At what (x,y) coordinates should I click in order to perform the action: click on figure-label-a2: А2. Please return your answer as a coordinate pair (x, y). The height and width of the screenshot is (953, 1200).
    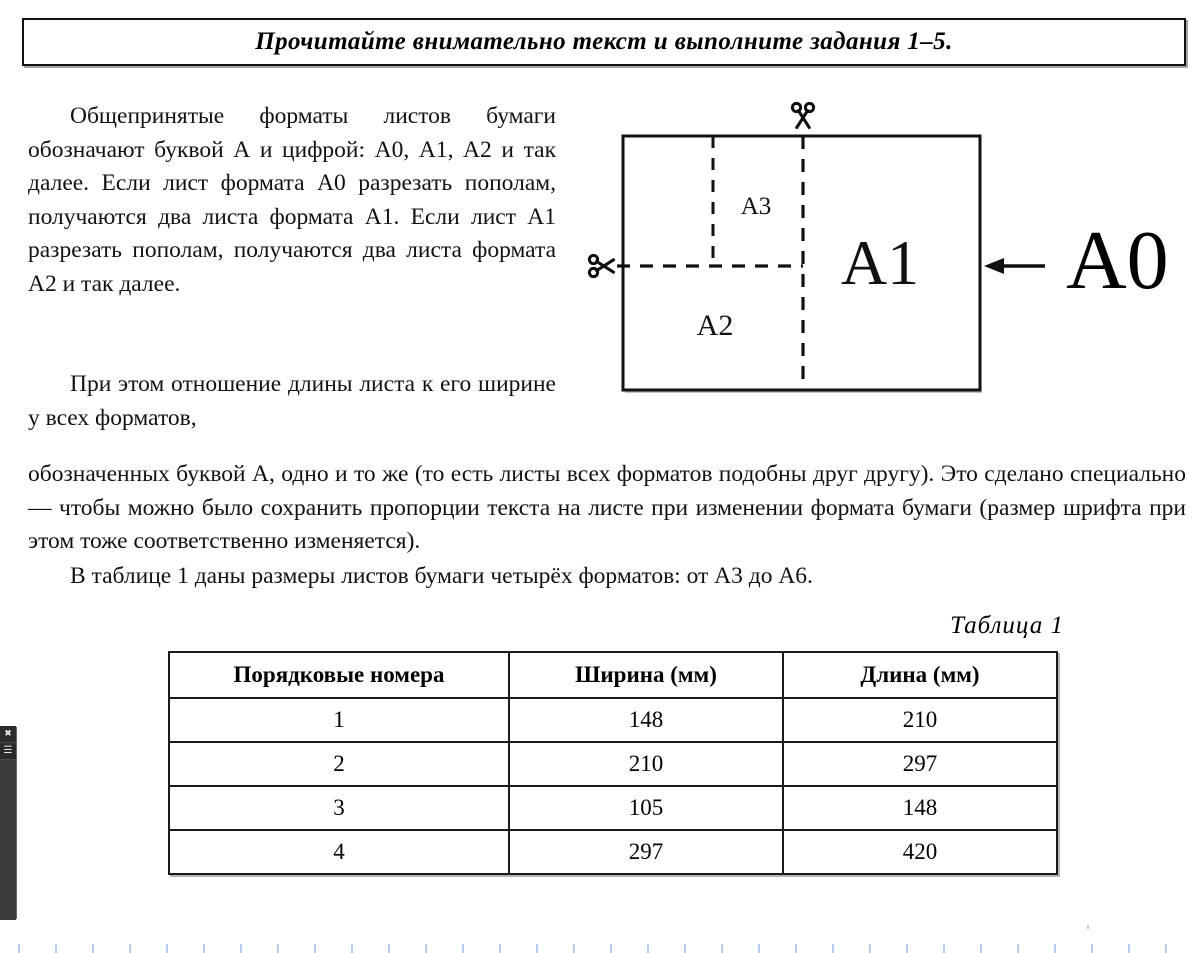
    Looking at the image, I should click on (715, 325).